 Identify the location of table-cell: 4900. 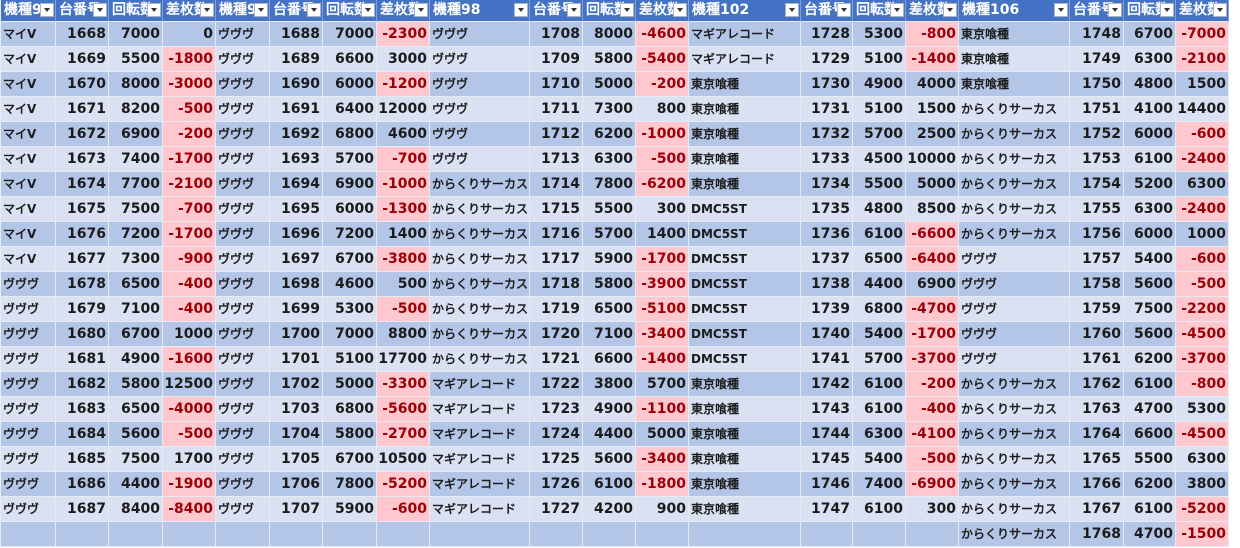
(136, 359).